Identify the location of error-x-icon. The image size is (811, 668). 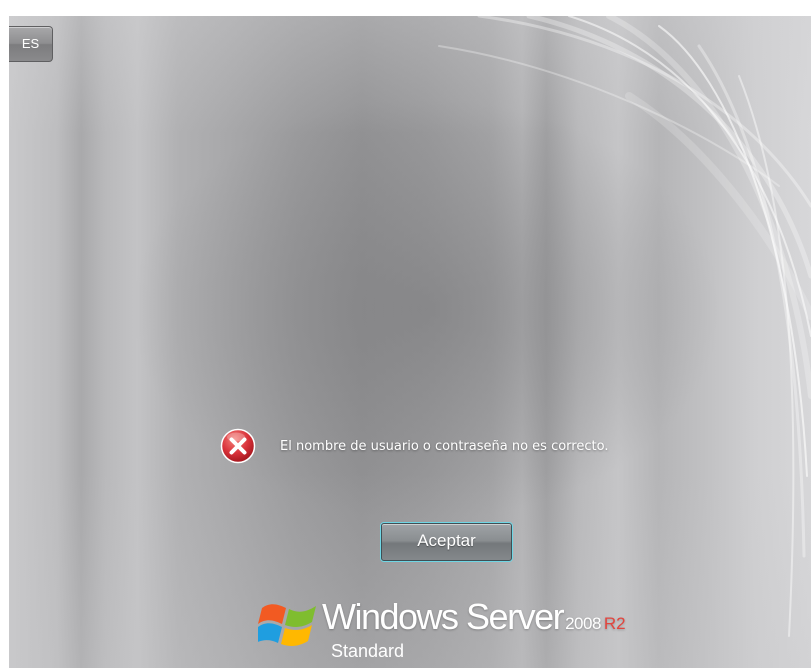
(238, 446).